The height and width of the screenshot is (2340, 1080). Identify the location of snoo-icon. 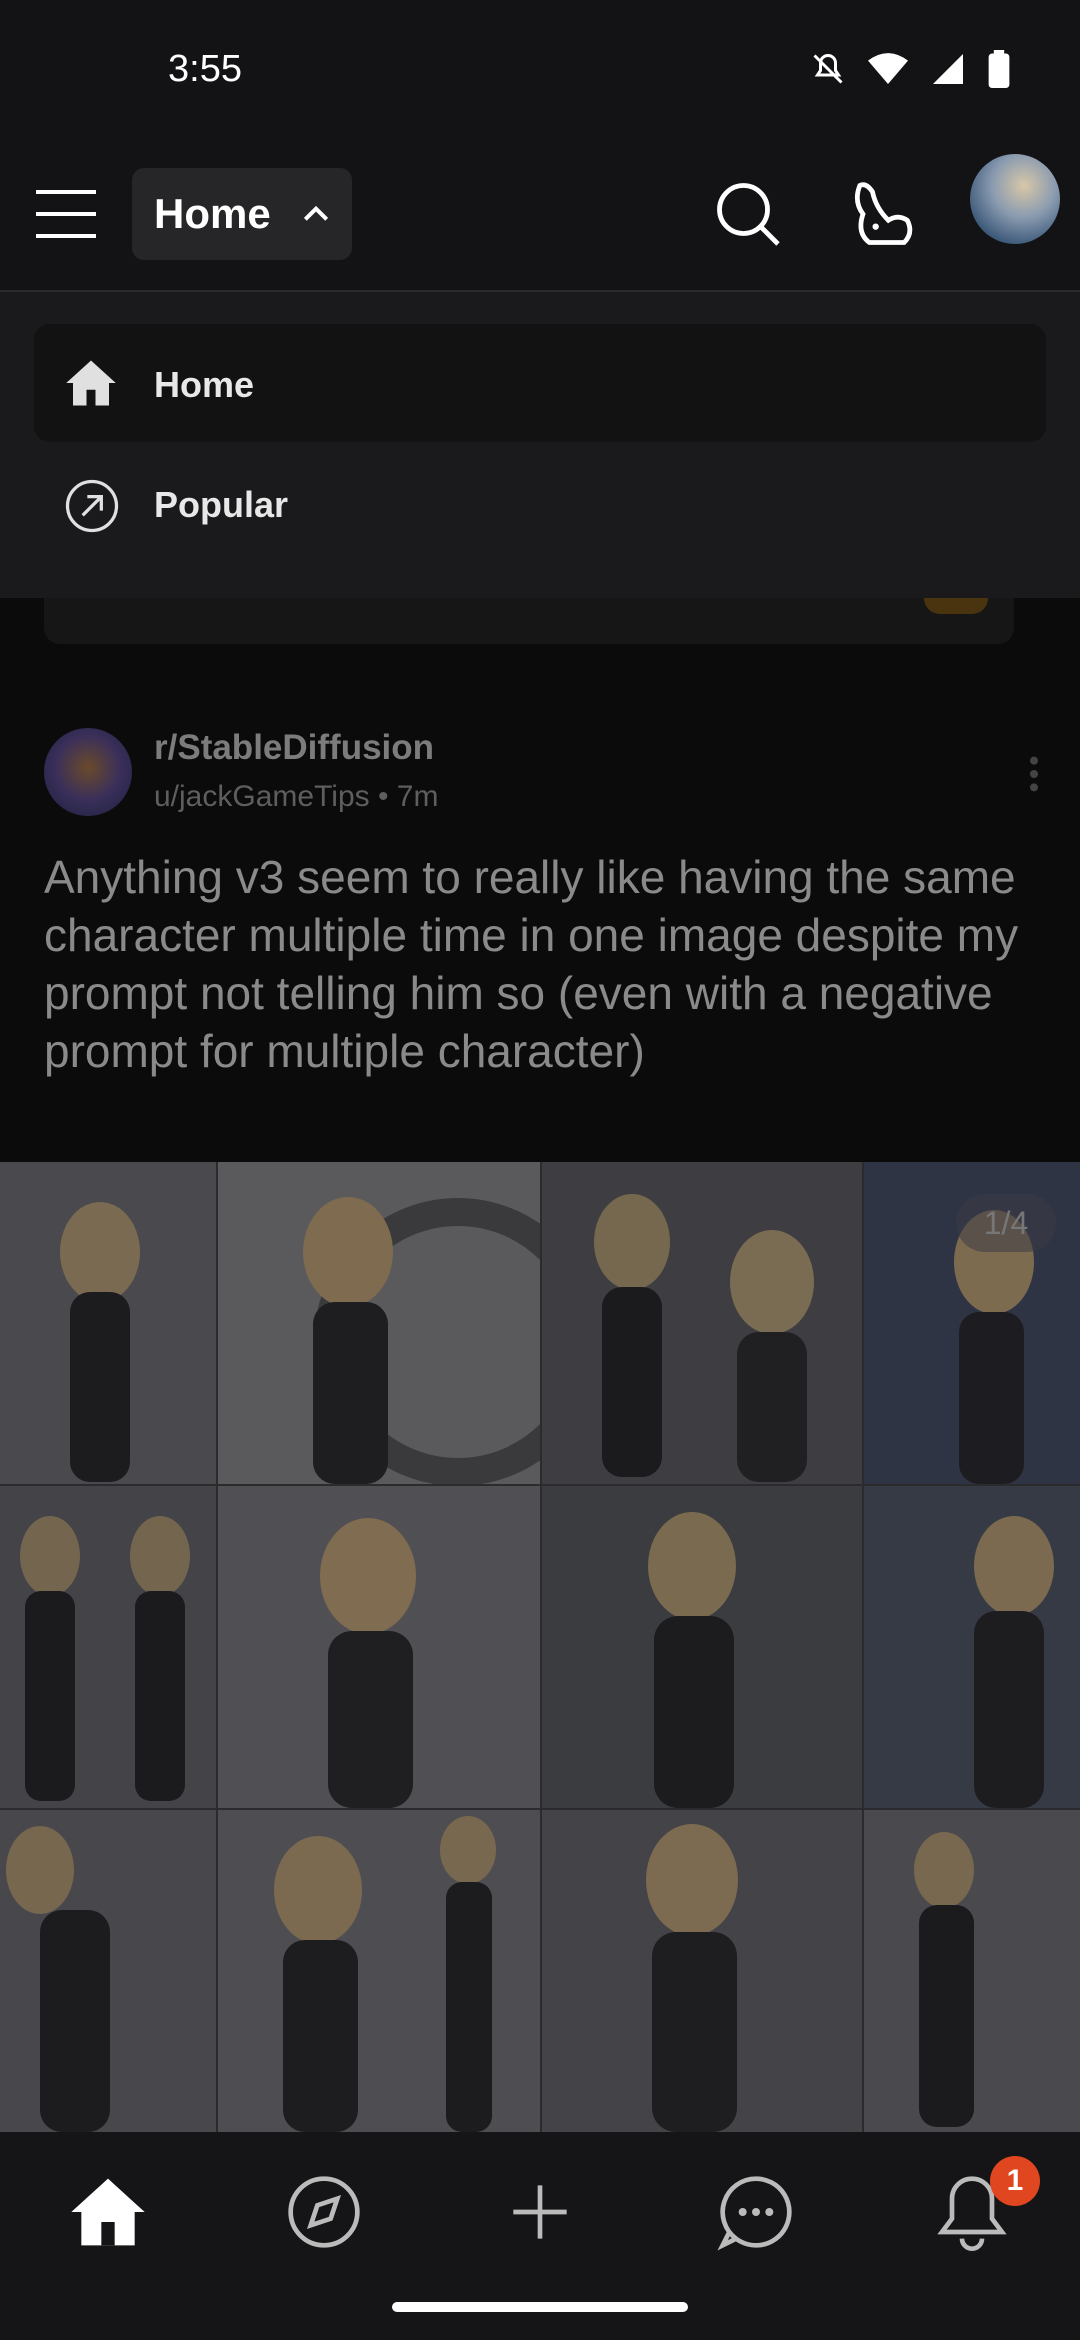
(882, 214).